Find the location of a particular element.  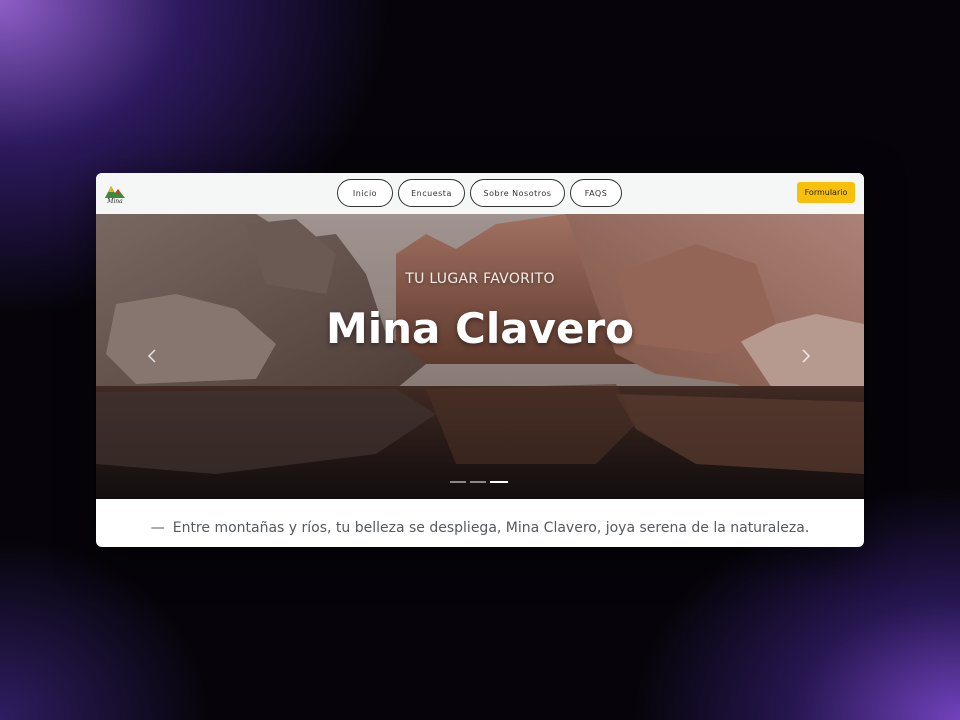

nav-links: Inicio Encuesta Sobre Nosotros FAQS is located at coordinates (479, 193).